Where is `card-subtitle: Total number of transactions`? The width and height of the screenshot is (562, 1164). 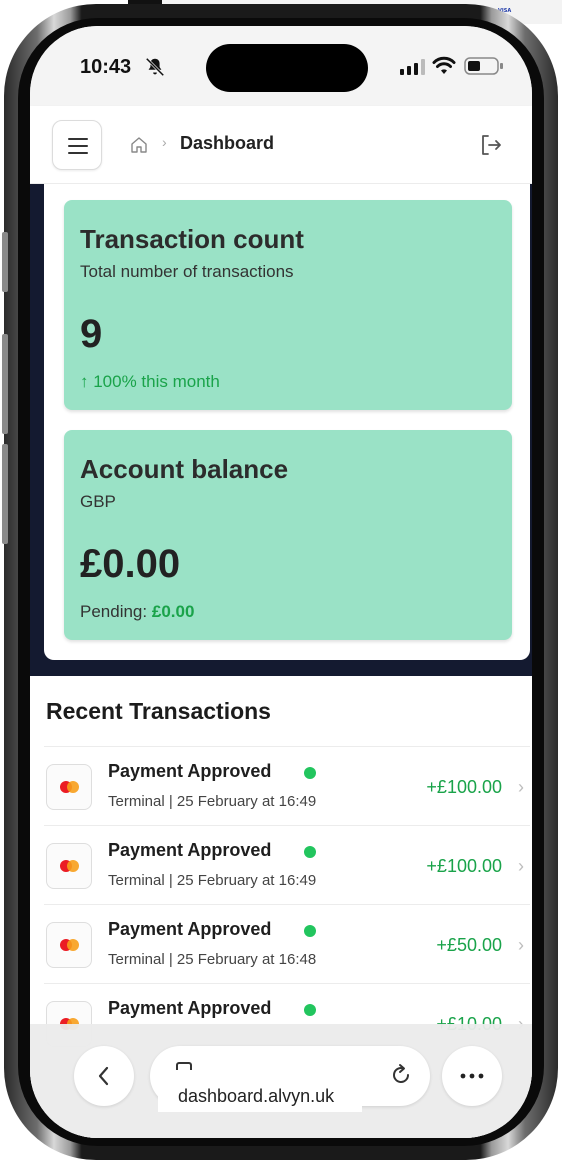 card-subtitle: Total number of transactions is located at coordinates (187, 271).